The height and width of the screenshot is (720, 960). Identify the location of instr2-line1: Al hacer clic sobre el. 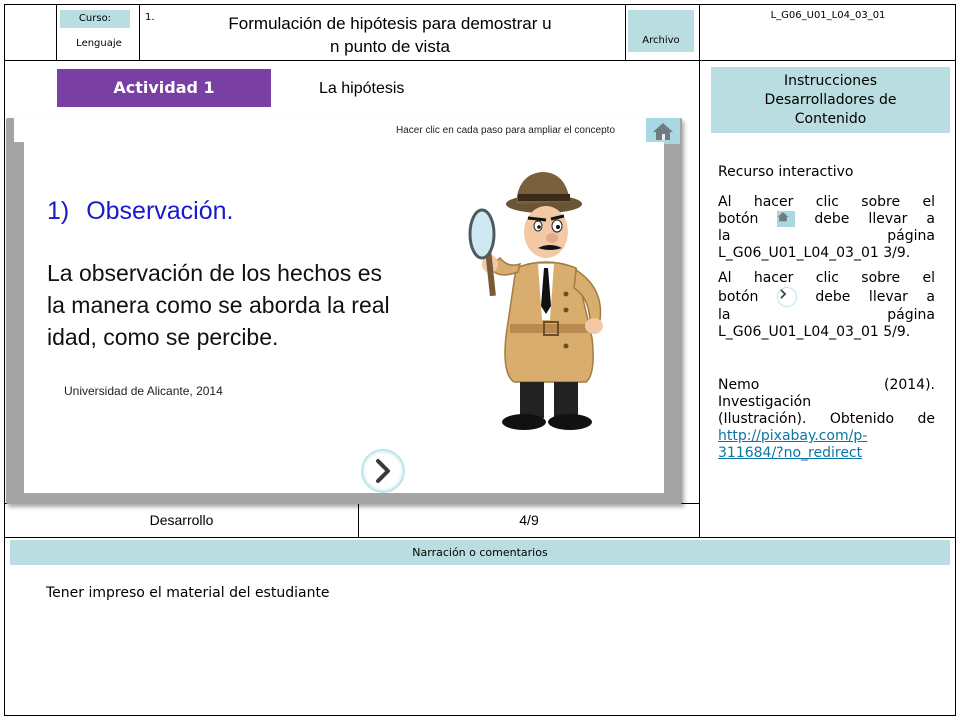
(826, 278).